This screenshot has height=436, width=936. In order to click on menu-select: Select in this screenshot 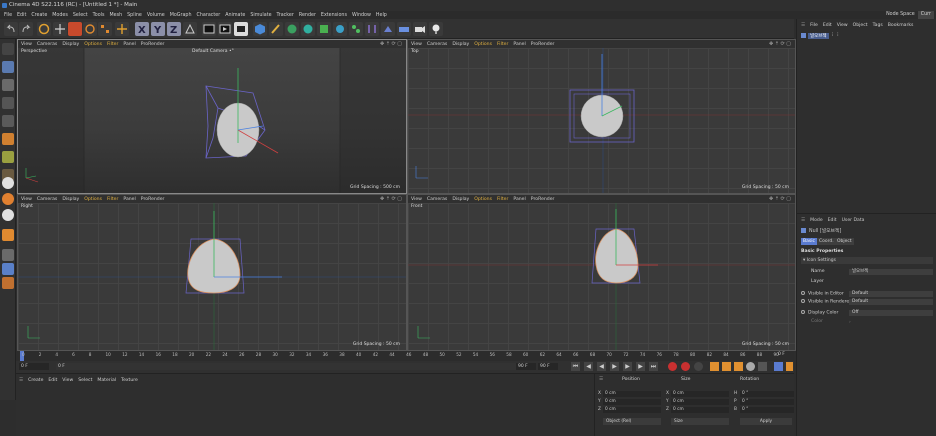, I will do `click(80, 15)`.